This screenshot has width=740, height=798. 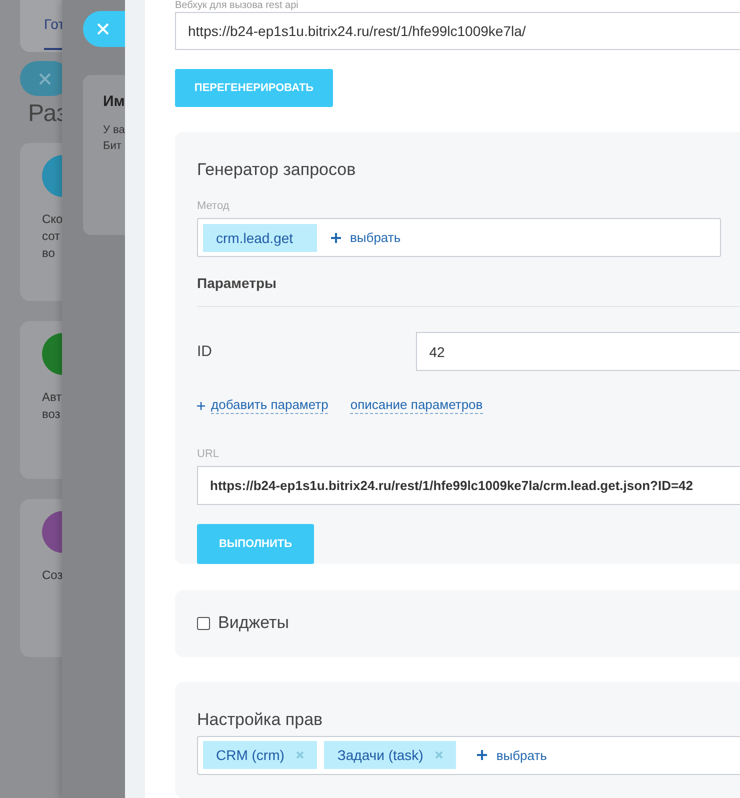 I want to click on scope-selector: CRM (crm) Задачи (task) выбрать, so click(x=468, y=755).